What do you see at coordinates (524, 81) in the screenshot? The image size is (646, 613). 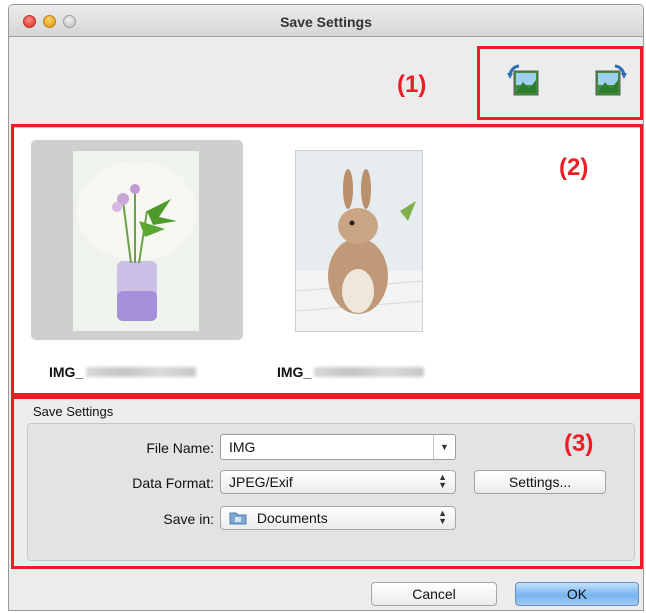 I see `rotate-left-icon` at bounding box center [524, 81].